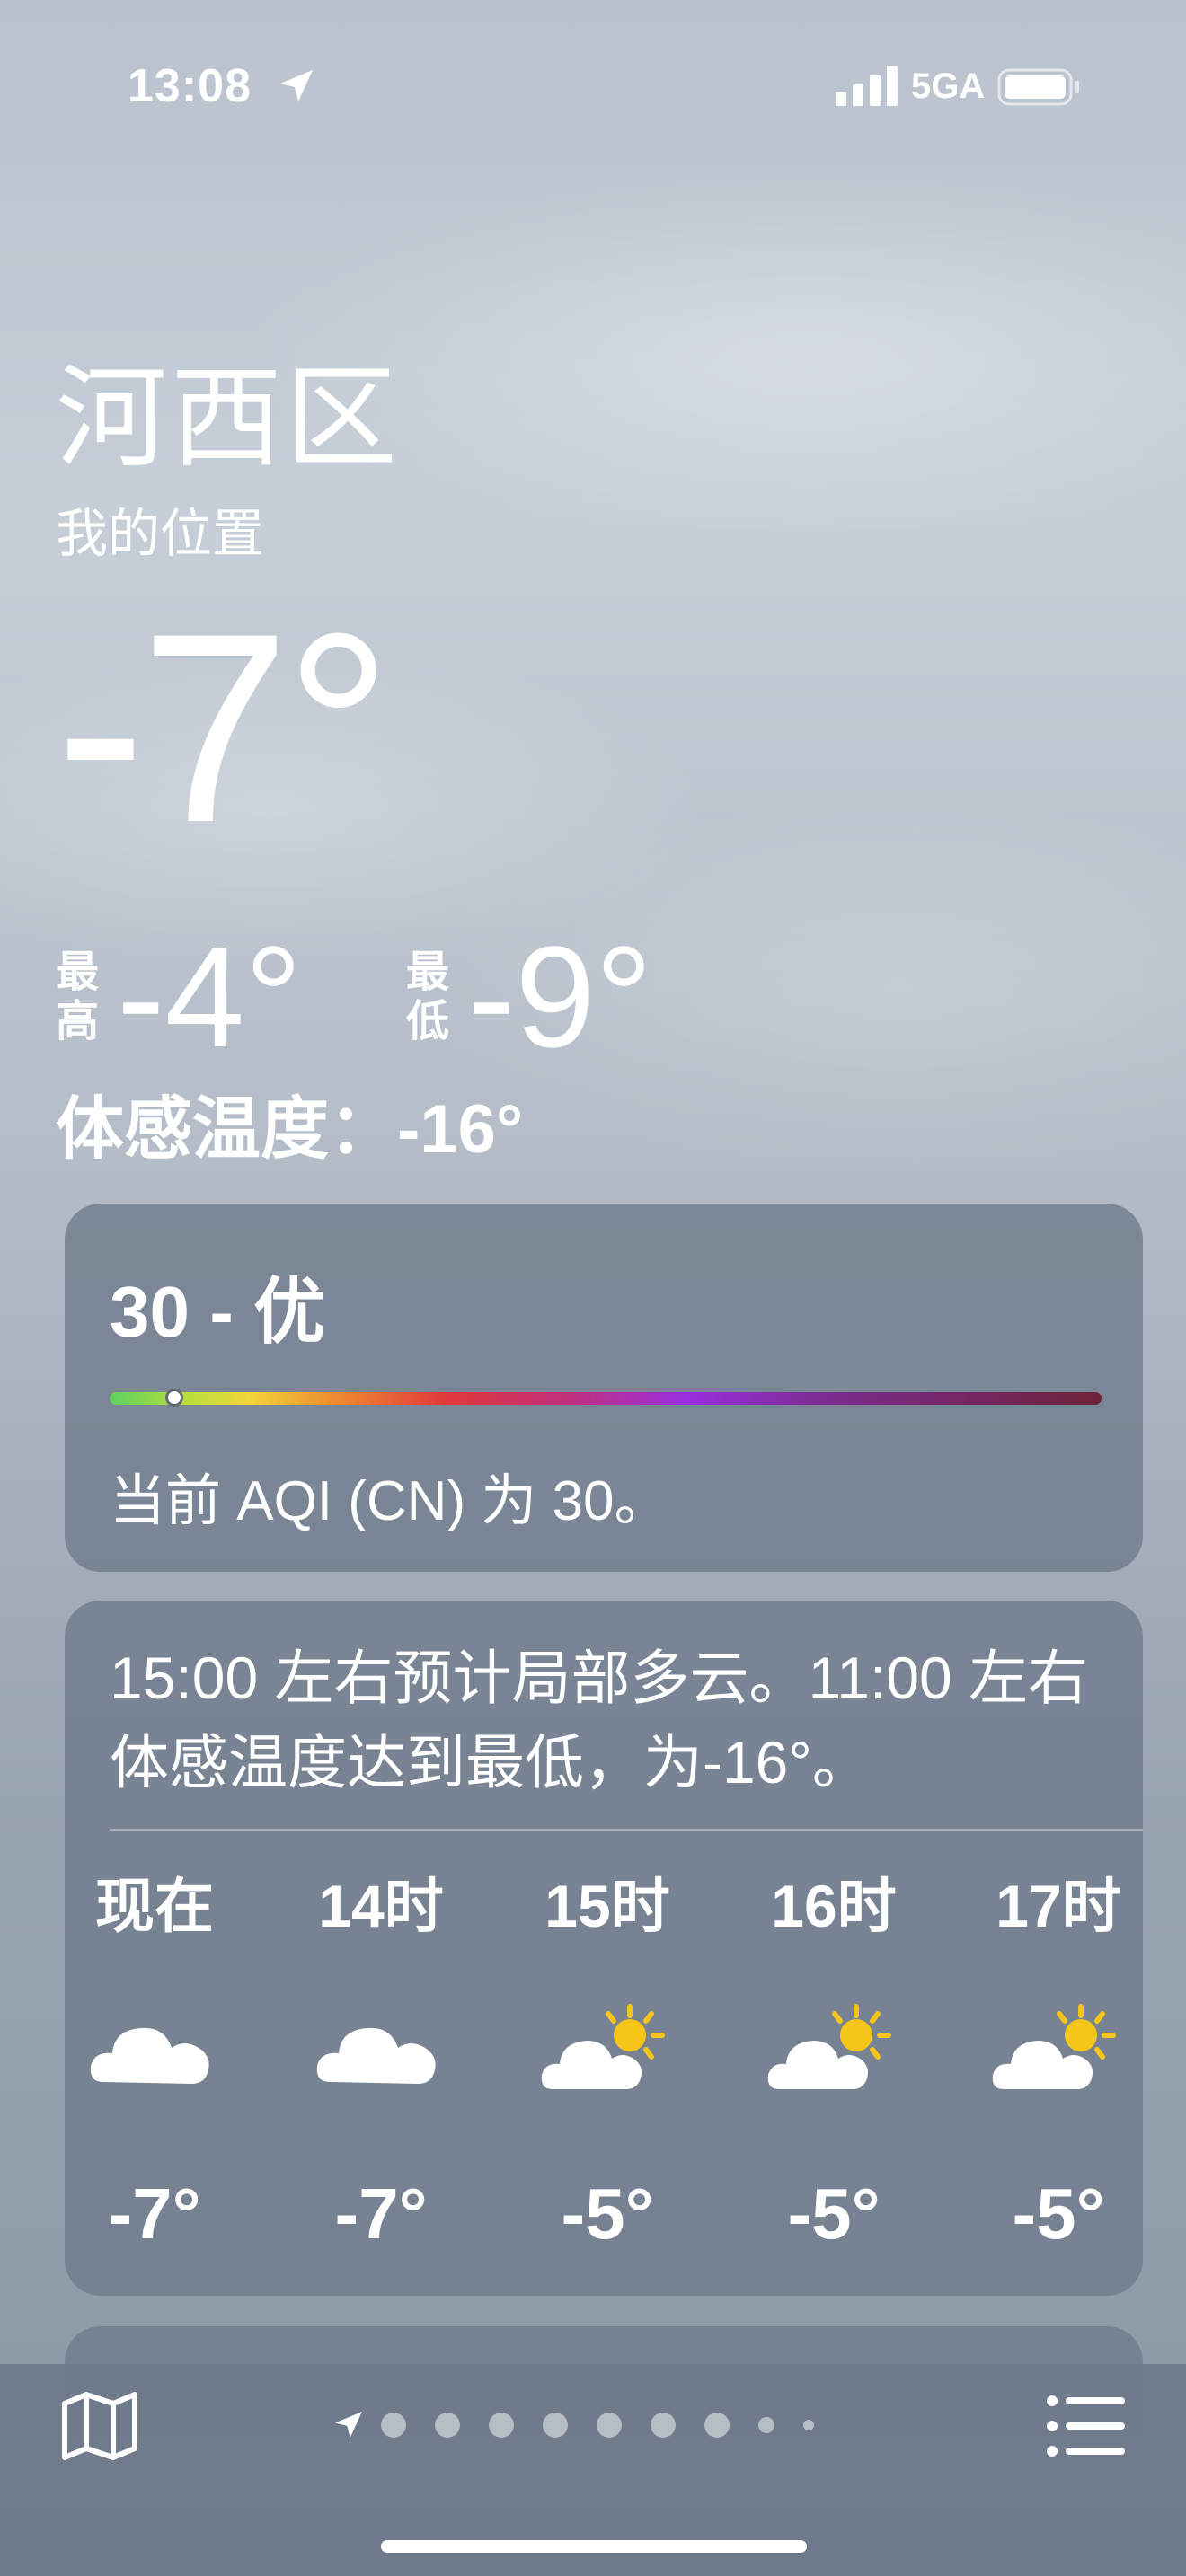 This screenshot has width=1186, height=2576. I want to click on high-label-char: 高, so click(78, 1021).